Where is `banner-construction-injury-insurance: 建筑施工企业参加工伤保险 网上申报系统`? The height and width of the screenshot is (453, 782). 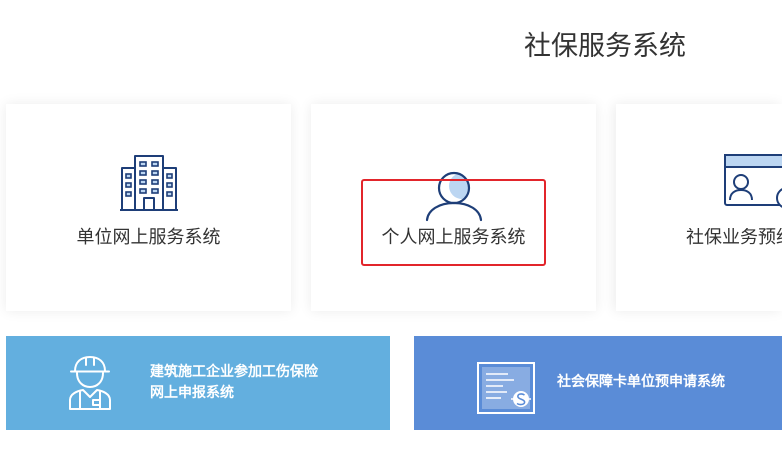
banner-construction-injury-insurance: 建筑施工企业参加工伤保险 网上申报系统 is located at coordinates (198, 383).